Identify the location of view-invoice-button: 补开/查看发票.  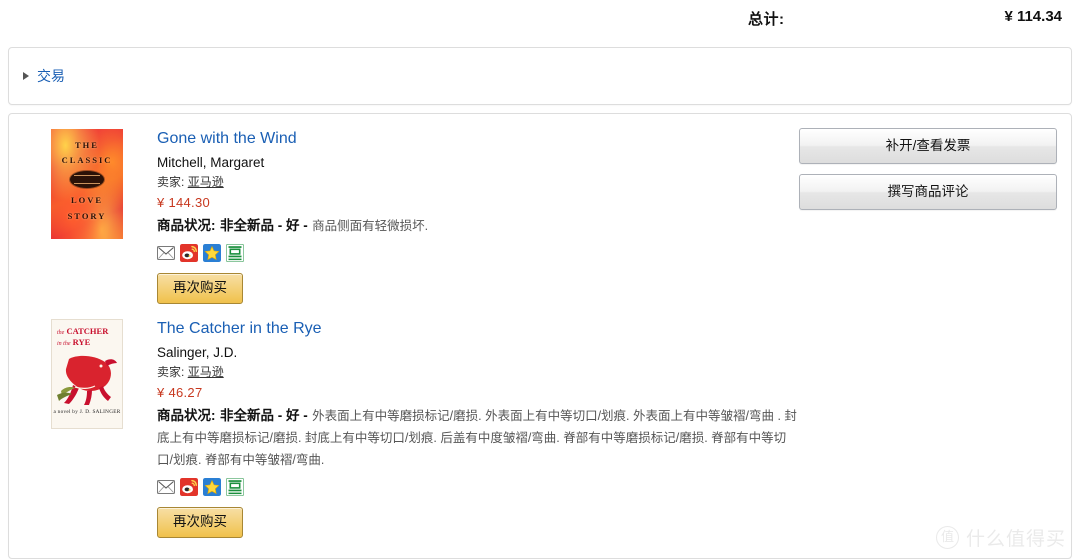
(928, 146).